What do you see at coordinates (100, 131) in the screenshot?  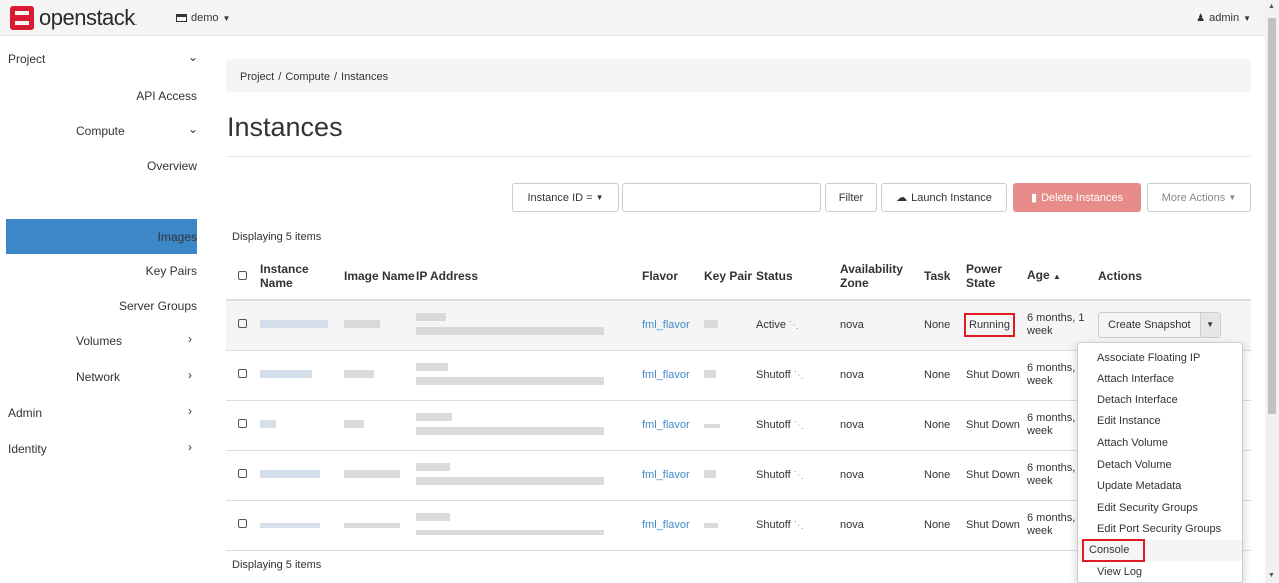 I see `sidebar-item-compute: Compute` at bounding box center [100, 131].